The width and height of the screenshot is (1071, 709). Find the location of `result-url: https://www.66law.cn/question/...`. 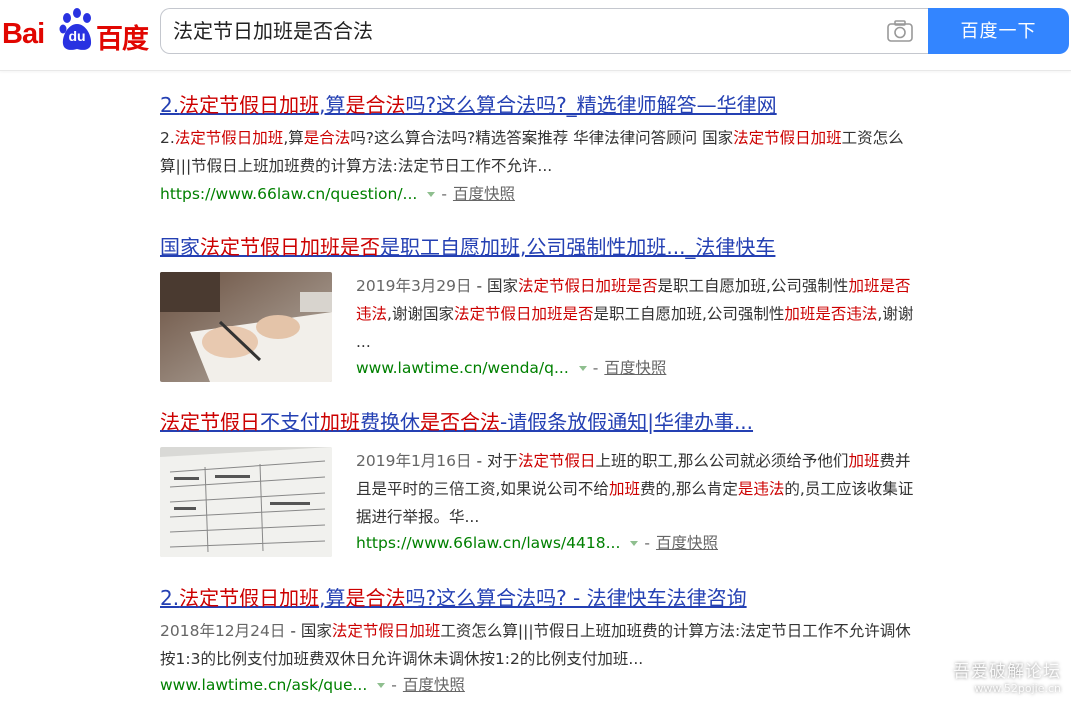

result-url: https://www.66law.cn/question/... is located at coordinates (288, 194).